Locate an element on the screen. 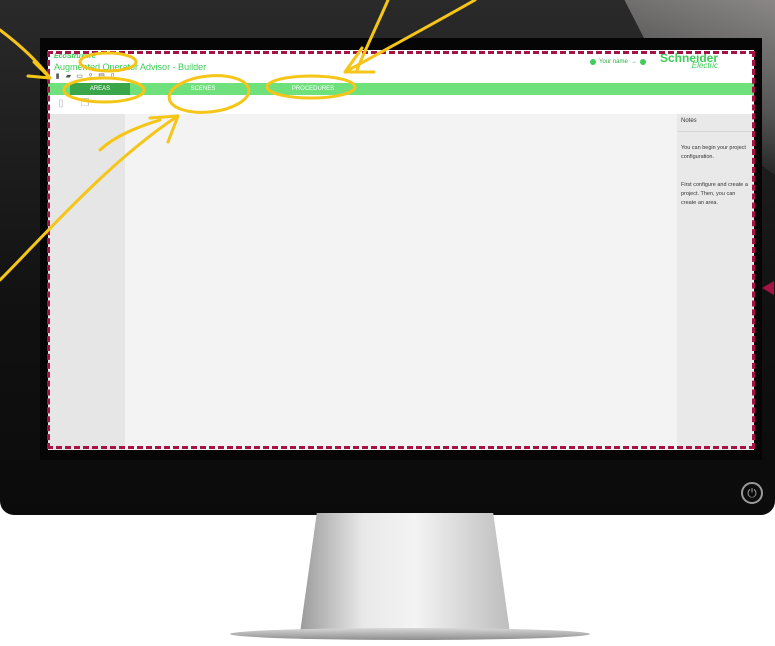 Image resolution: width=775 pixels, height=646 pixels. print-icon: ▤ is located at coordinates (101, 76).